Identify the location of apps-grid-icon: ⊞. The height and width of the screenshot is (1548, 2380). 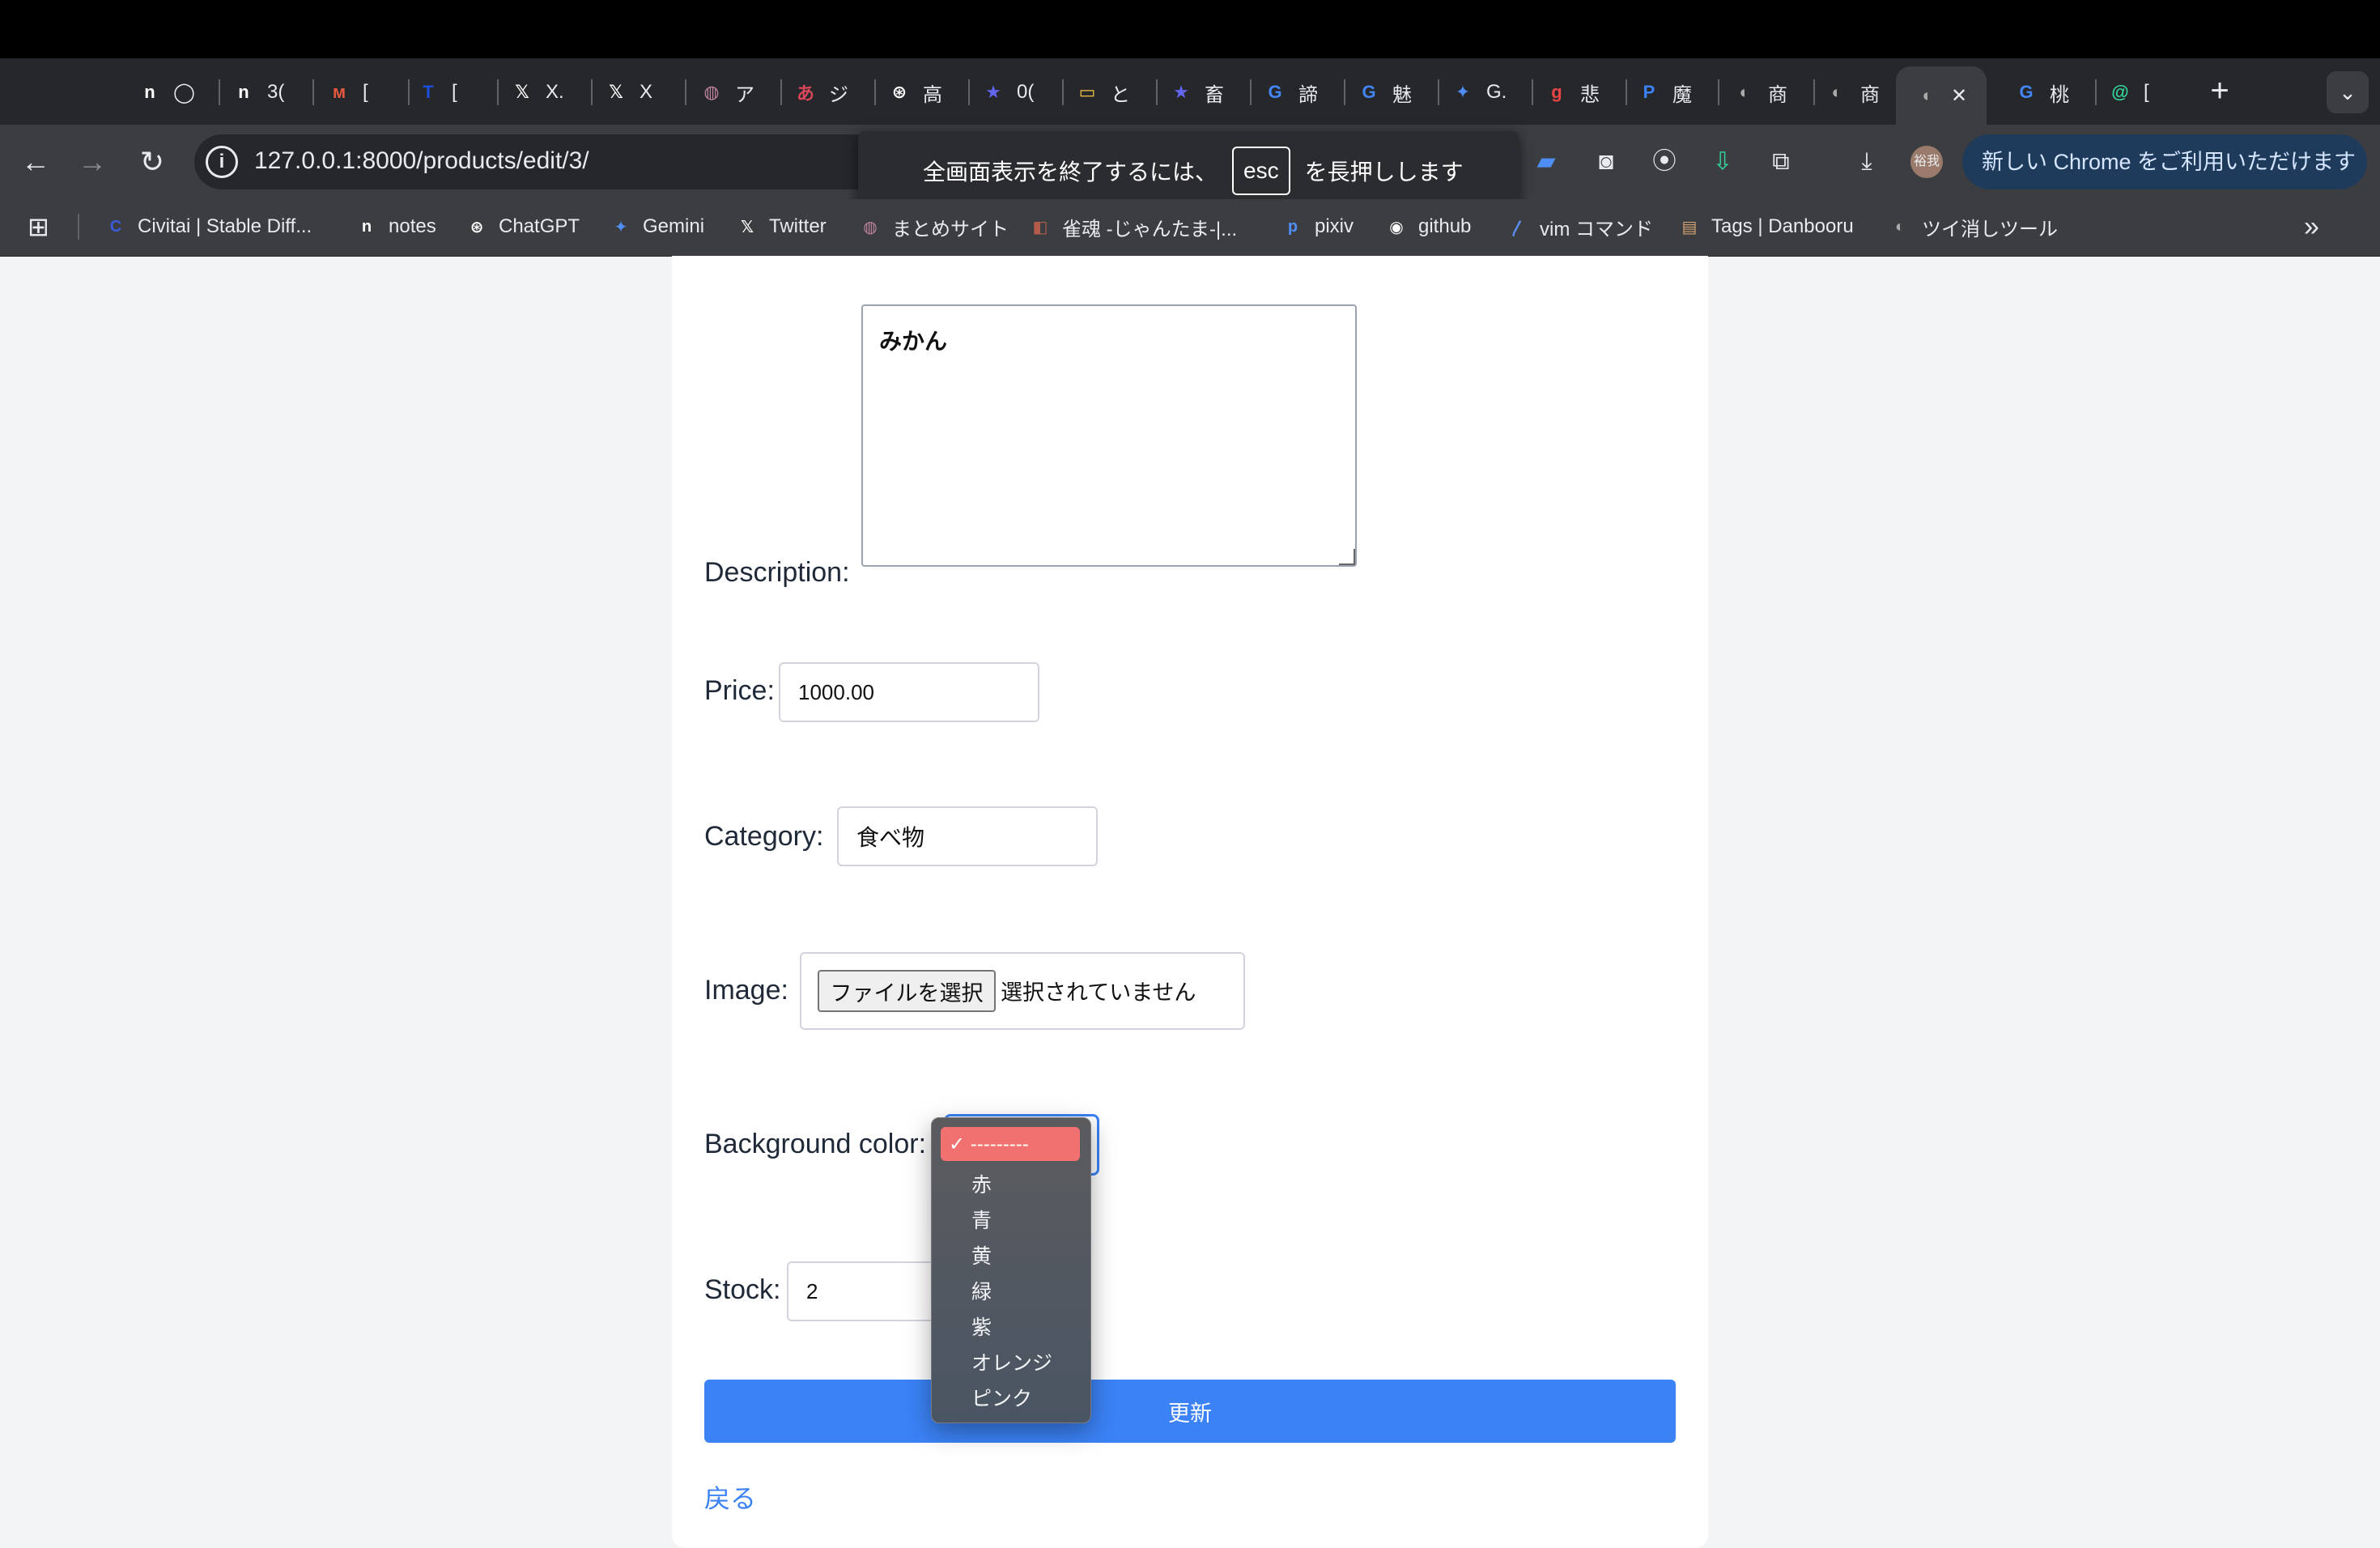
(38, 226).